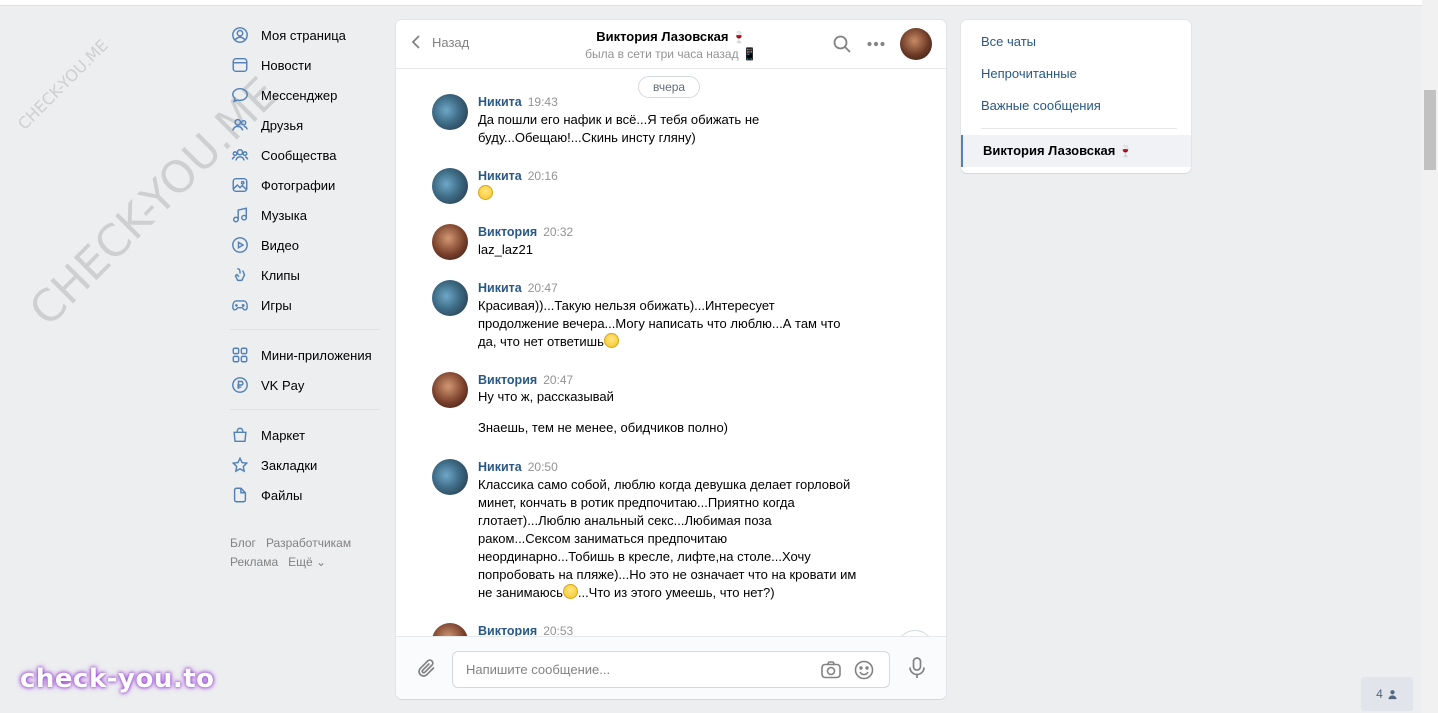 This screenshot has height=713, width=1438. I want to click on message-time: 20:50, so click(543, 467).